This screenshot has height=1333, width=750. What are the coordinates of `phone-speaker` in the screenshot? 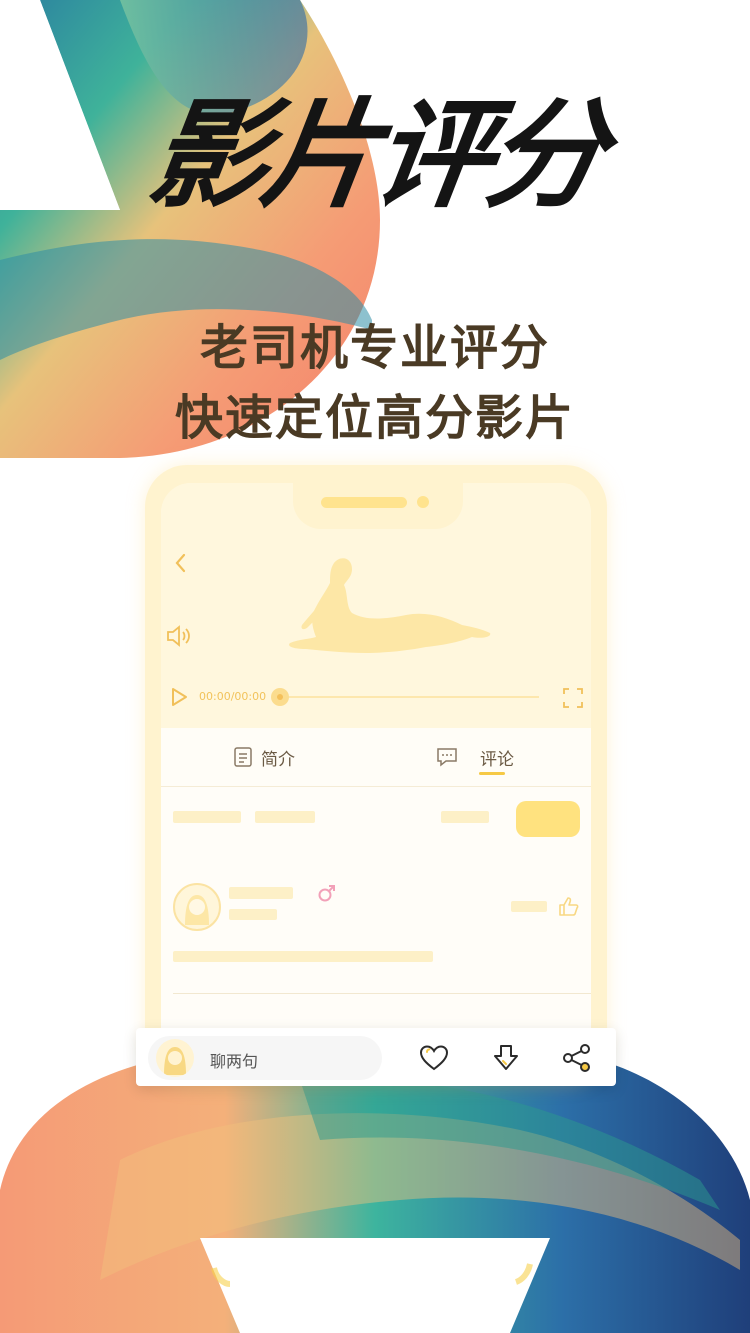 It's located at (364, 502).